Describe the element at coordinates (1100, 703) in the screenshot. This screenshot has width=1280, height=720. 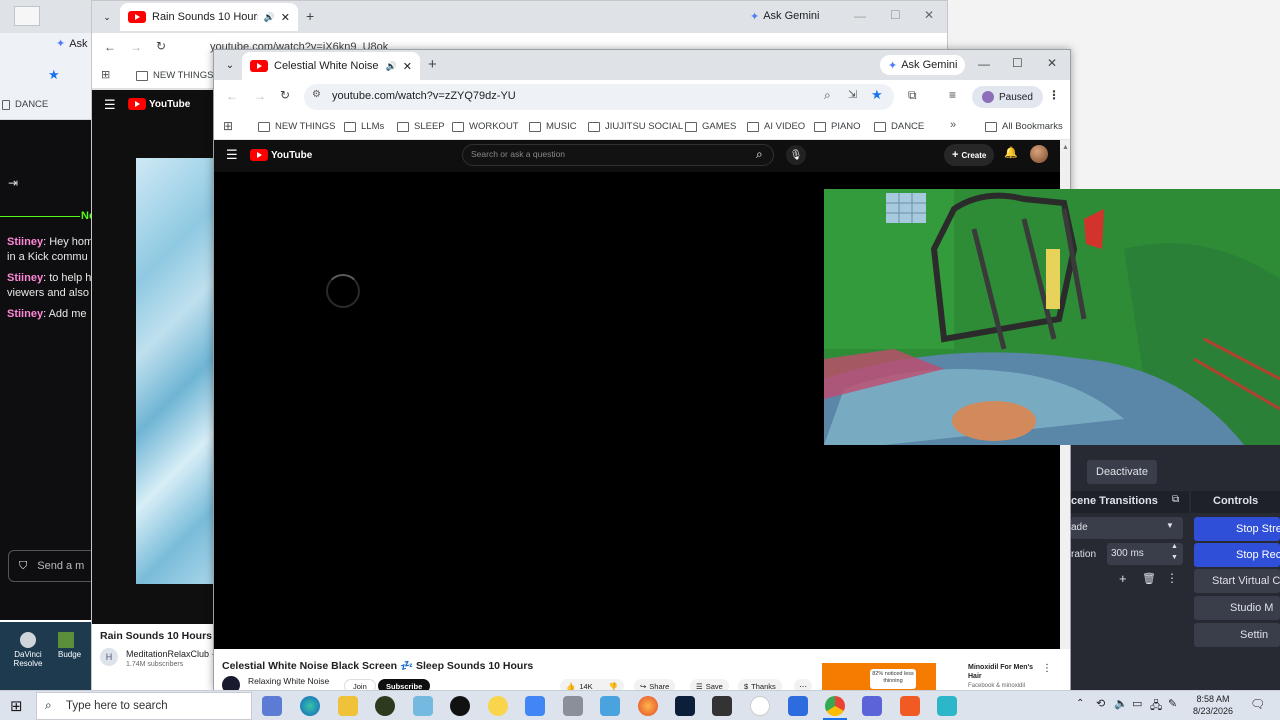
I see `sync-icon: ⟲` at that location.